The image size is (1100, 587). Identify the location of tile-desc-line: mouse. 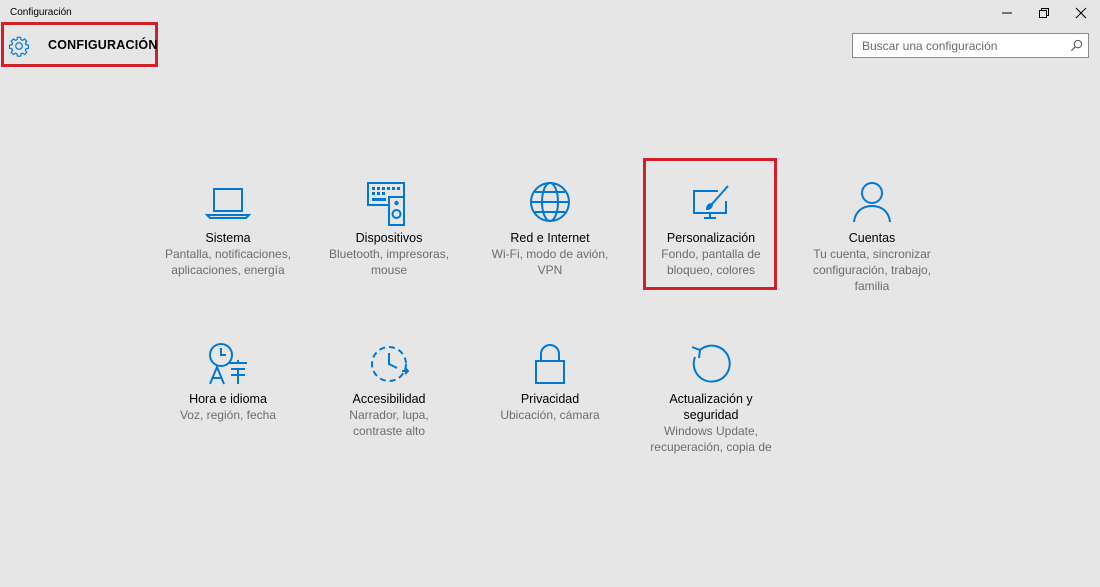
(389, 270).